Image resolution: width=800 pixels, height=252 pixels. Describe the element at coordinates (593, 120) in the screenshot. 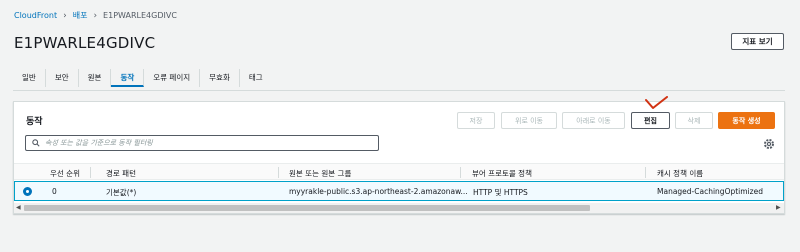

I see `move-down-button: 아래로 이동` at that location.